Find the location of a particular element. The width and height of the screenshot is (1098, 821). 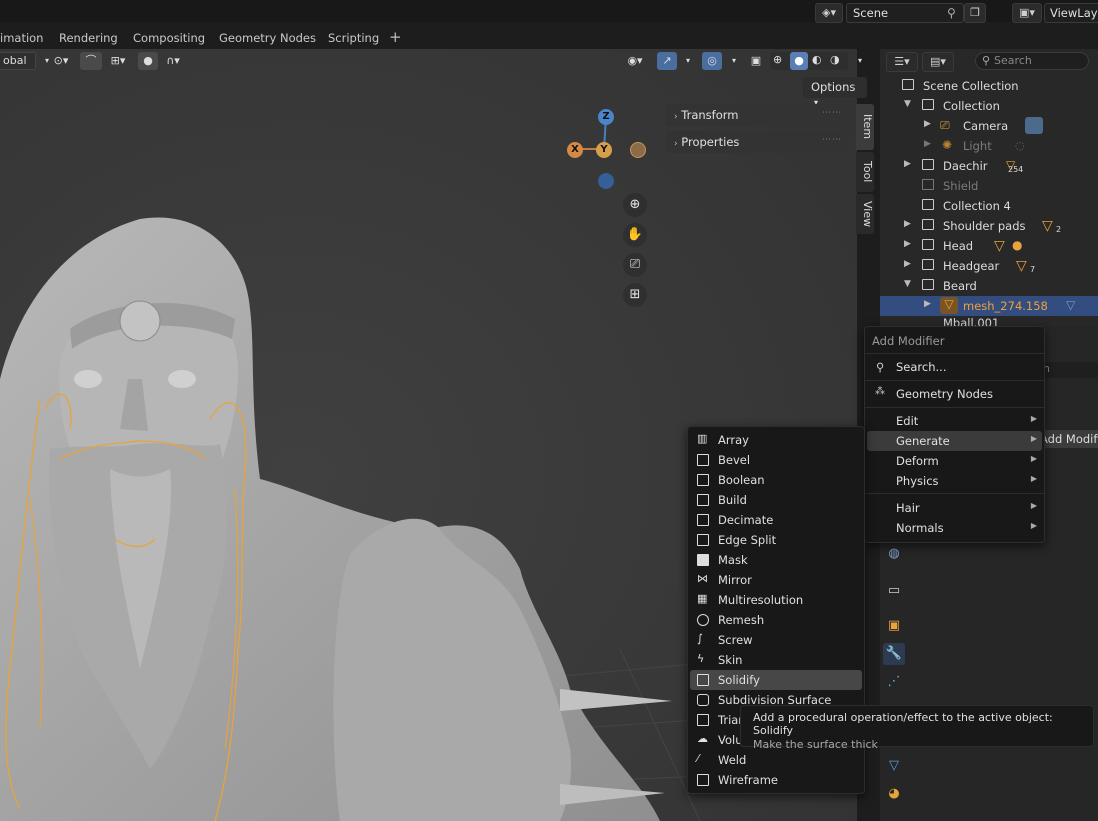

outliner-row-beard: ▼ Beard is located at coordinates (989, 286).